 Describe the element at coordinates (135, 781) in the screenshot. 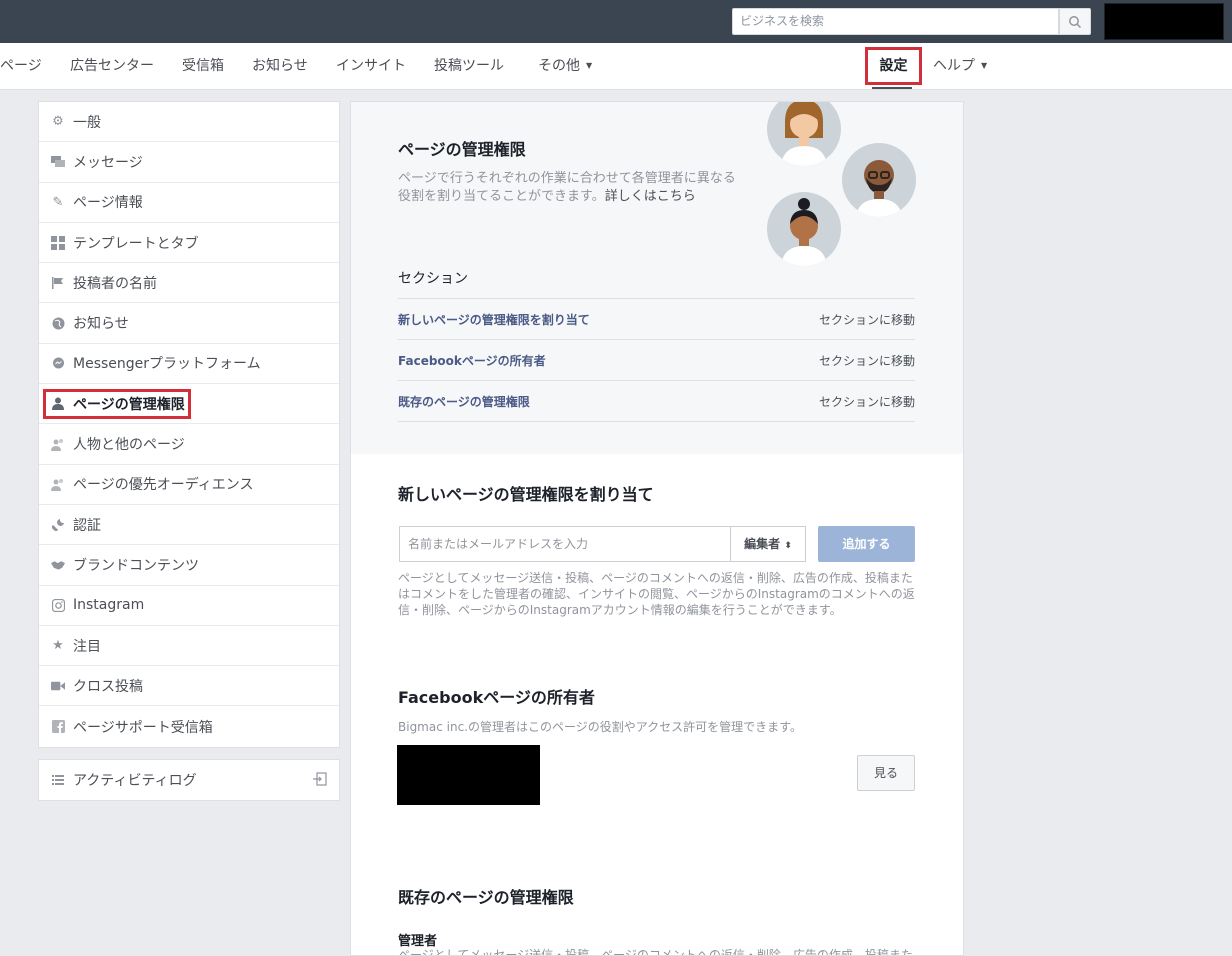

I see `activity-log-label: アクティビティログ` at that location.